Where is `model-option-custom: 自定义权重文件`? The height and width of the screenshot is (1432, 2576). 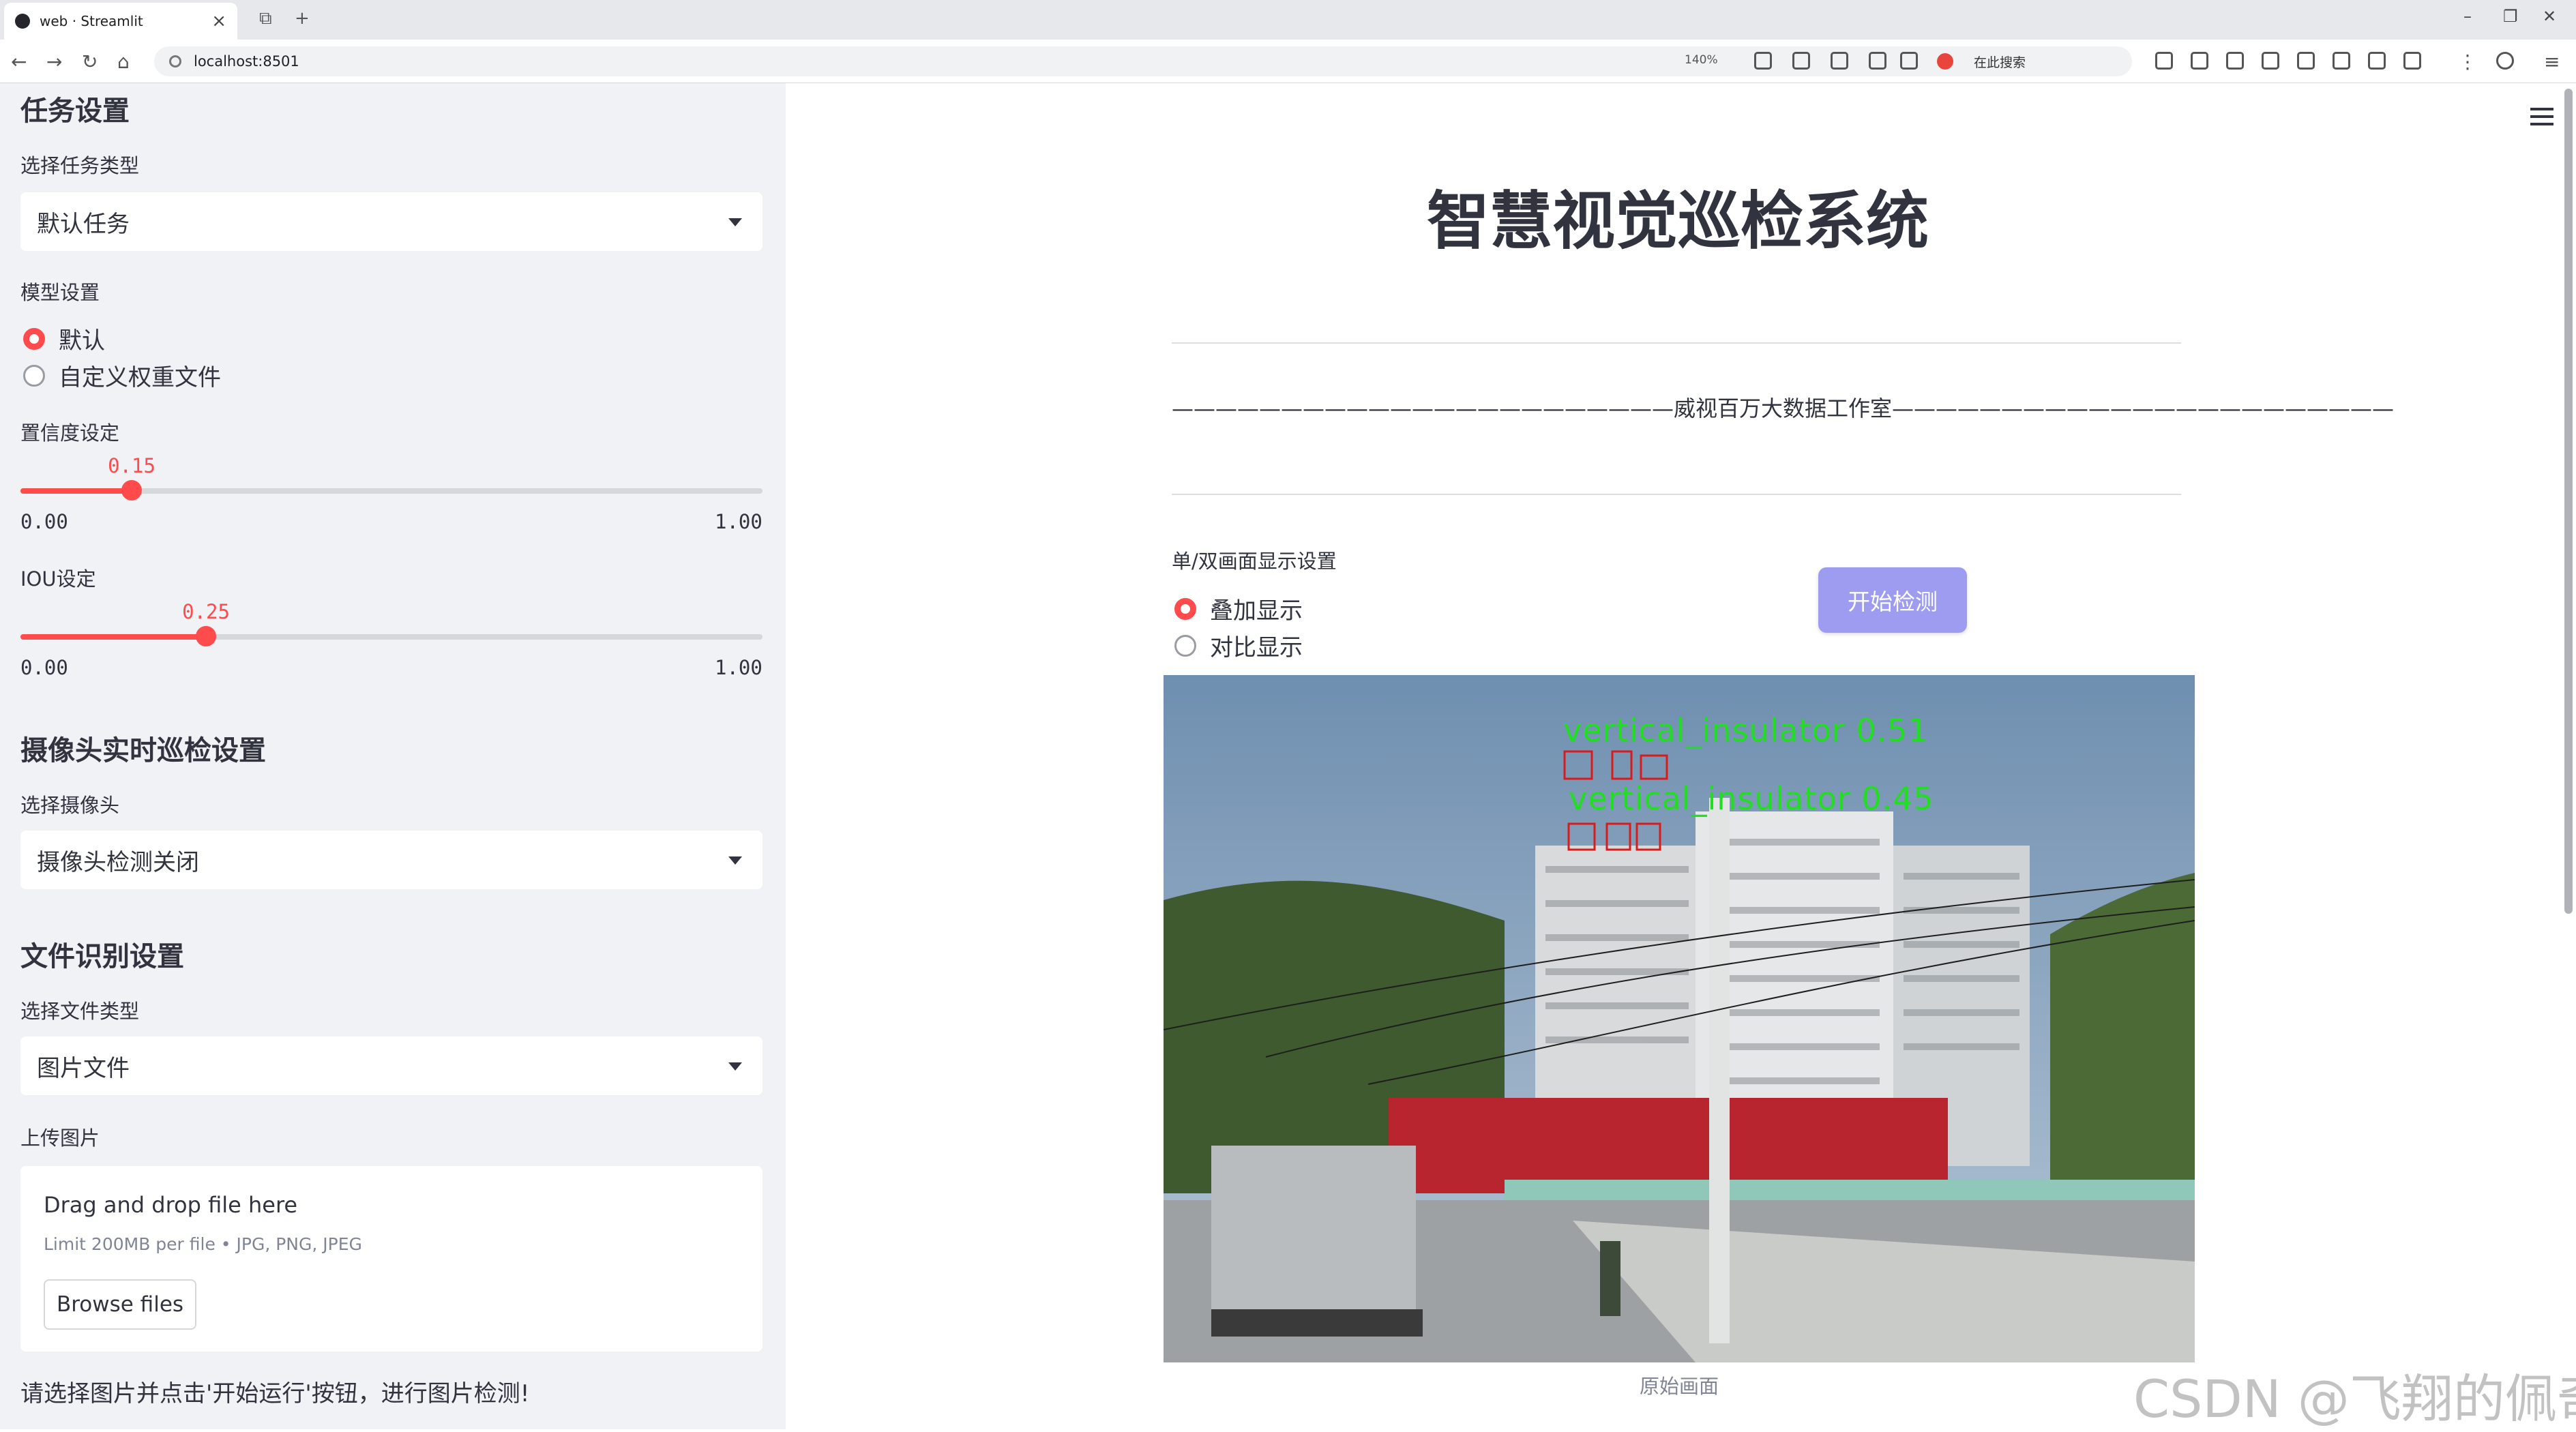 model-option-custom: 自定义权重文件 is located at coordinates (122, 375).